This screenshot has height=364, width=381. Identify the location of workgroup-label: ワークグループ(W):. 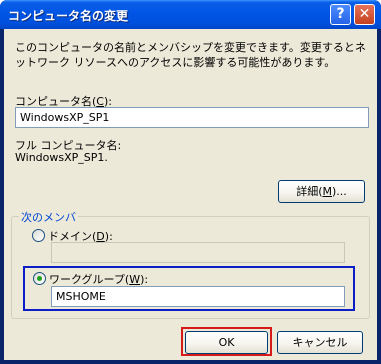
(99, 279).